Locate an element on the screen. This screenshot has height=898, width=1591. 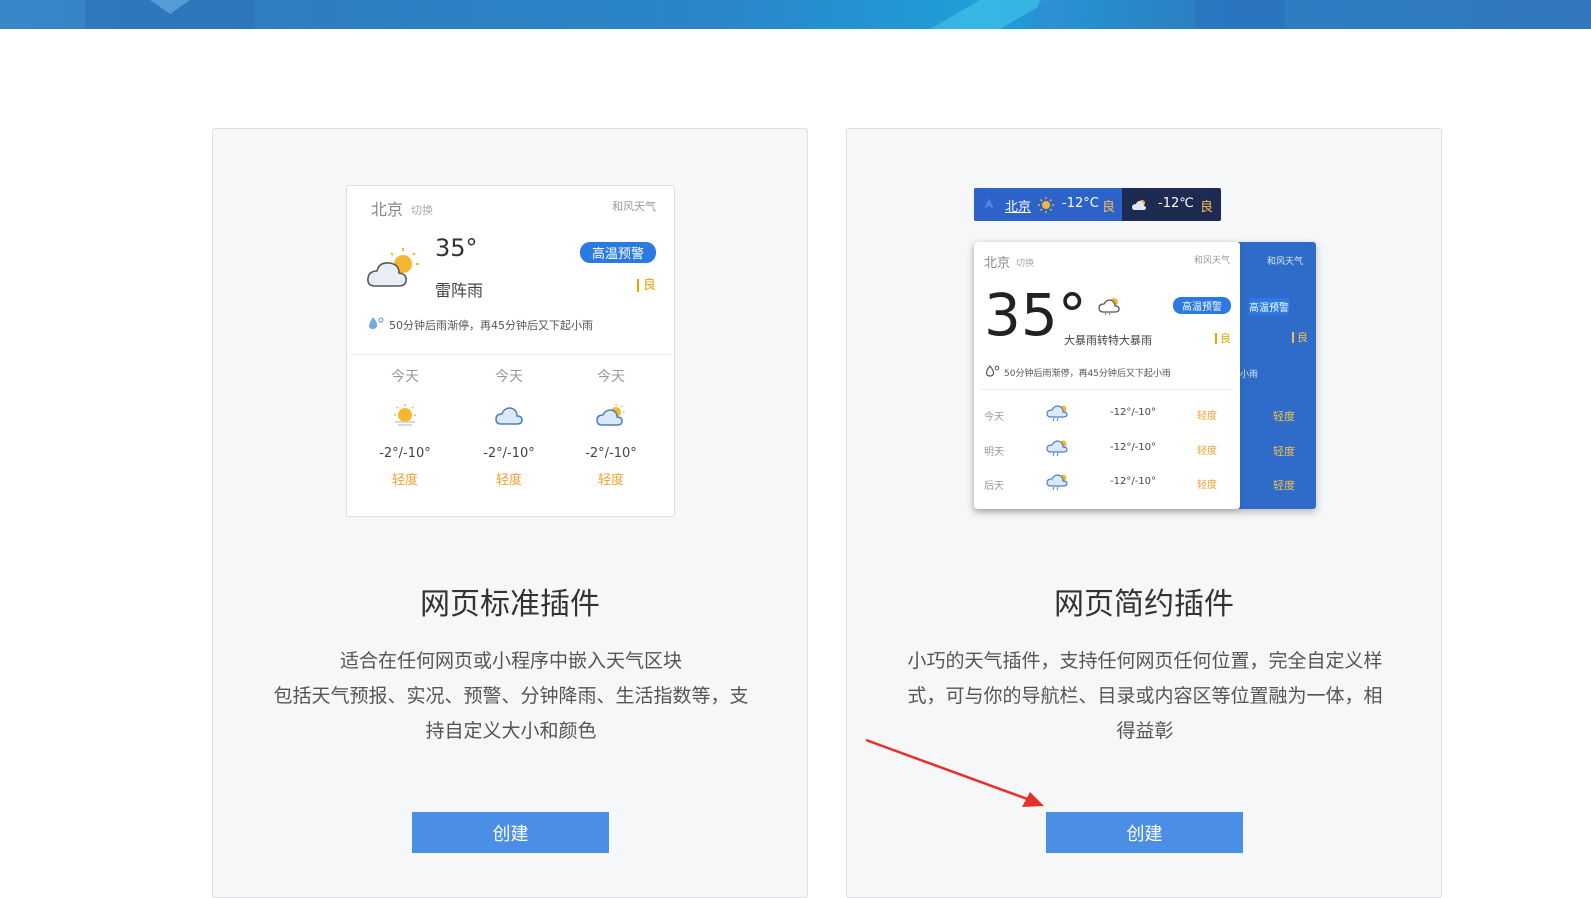
widget-temperature: 35° is located at coordinates (456, 248).